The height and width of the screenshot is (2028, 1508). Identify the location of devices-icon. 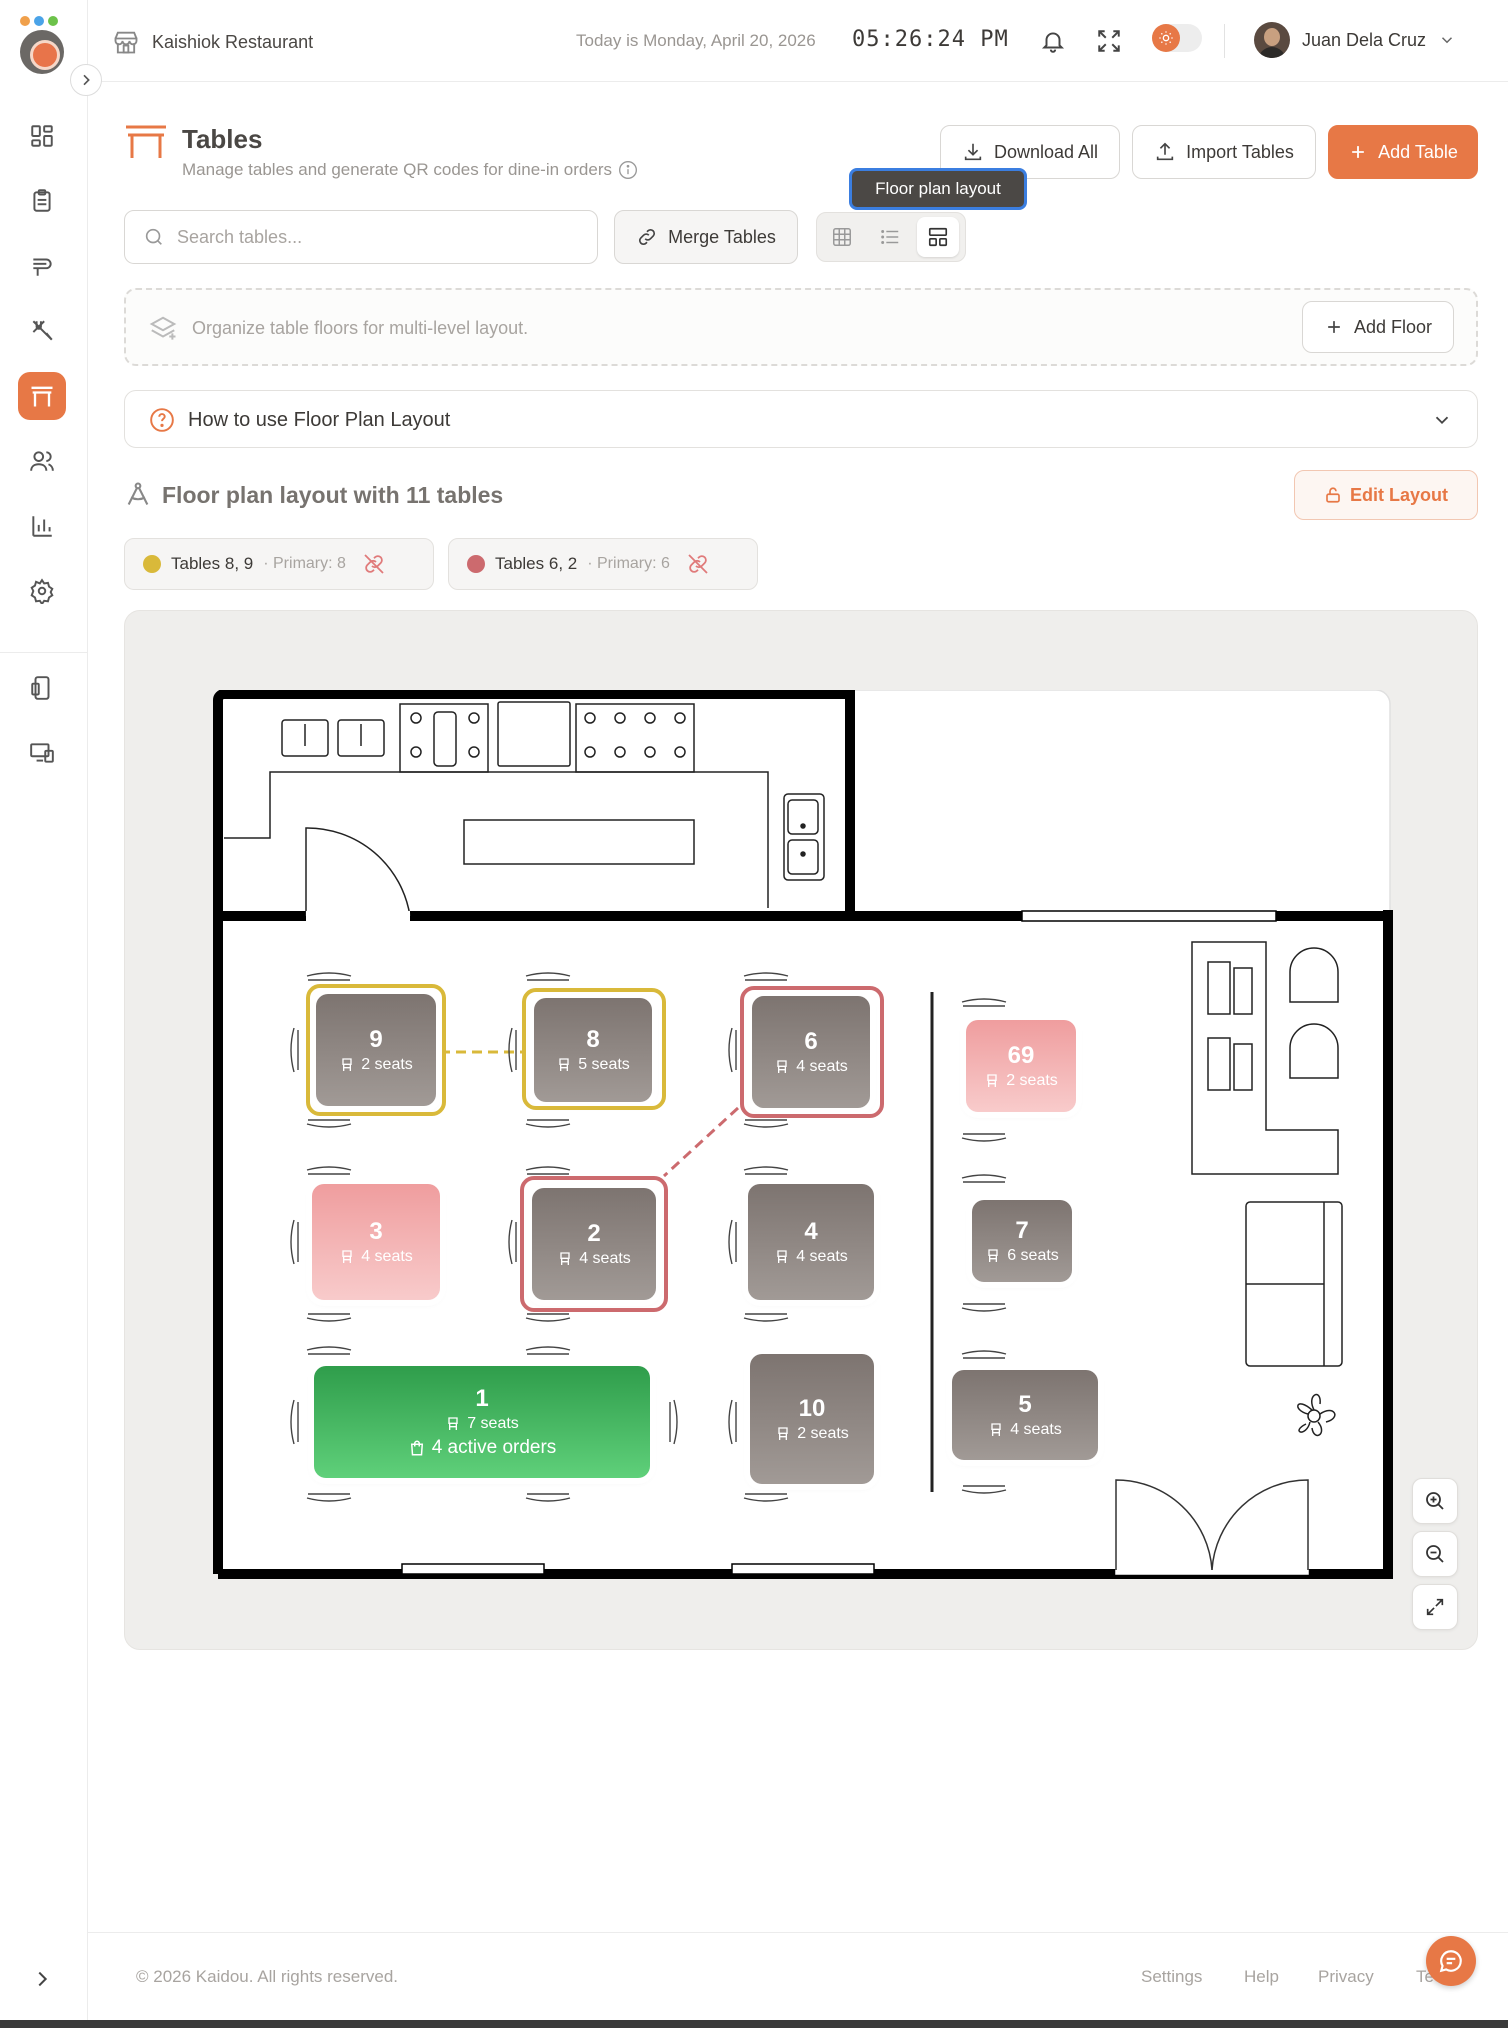
(42, 753).